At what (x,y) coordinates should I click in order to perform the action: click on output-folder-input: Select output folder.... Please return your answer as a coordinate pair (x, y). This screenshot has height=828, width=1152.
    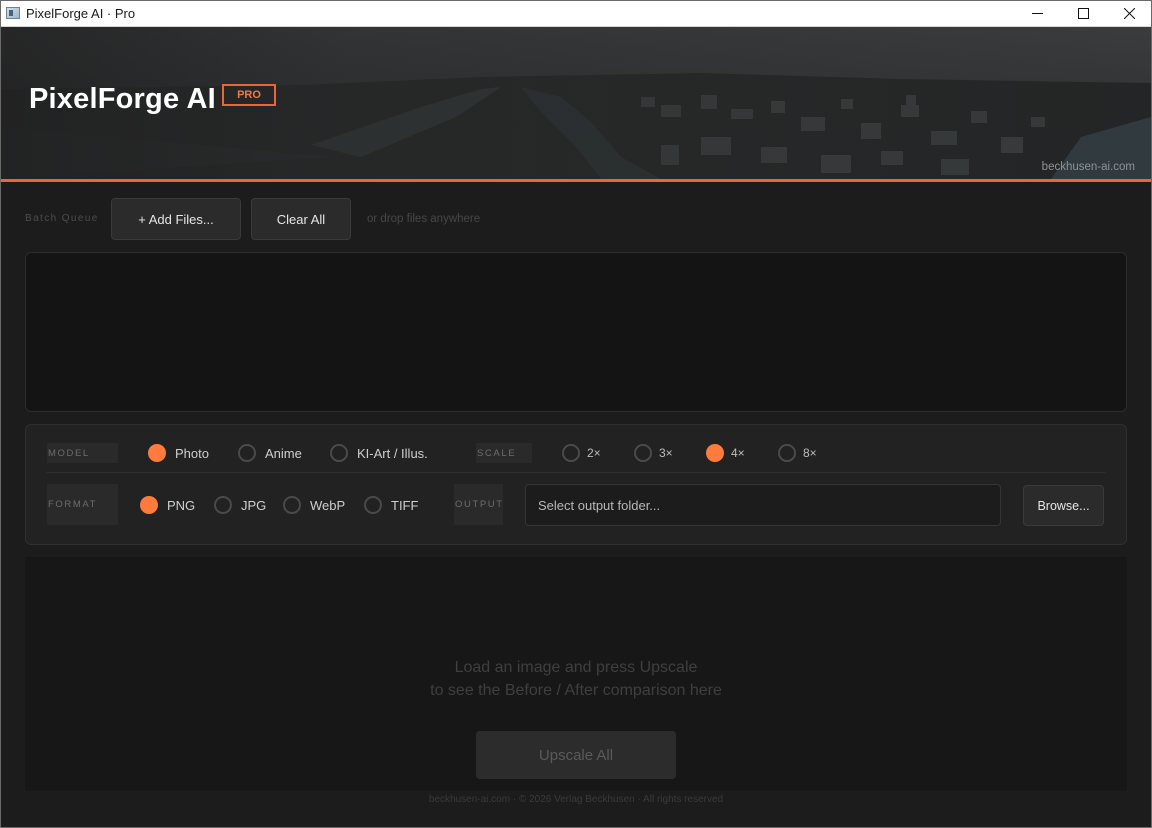
    Looking at the image, I should click on (763, 505).